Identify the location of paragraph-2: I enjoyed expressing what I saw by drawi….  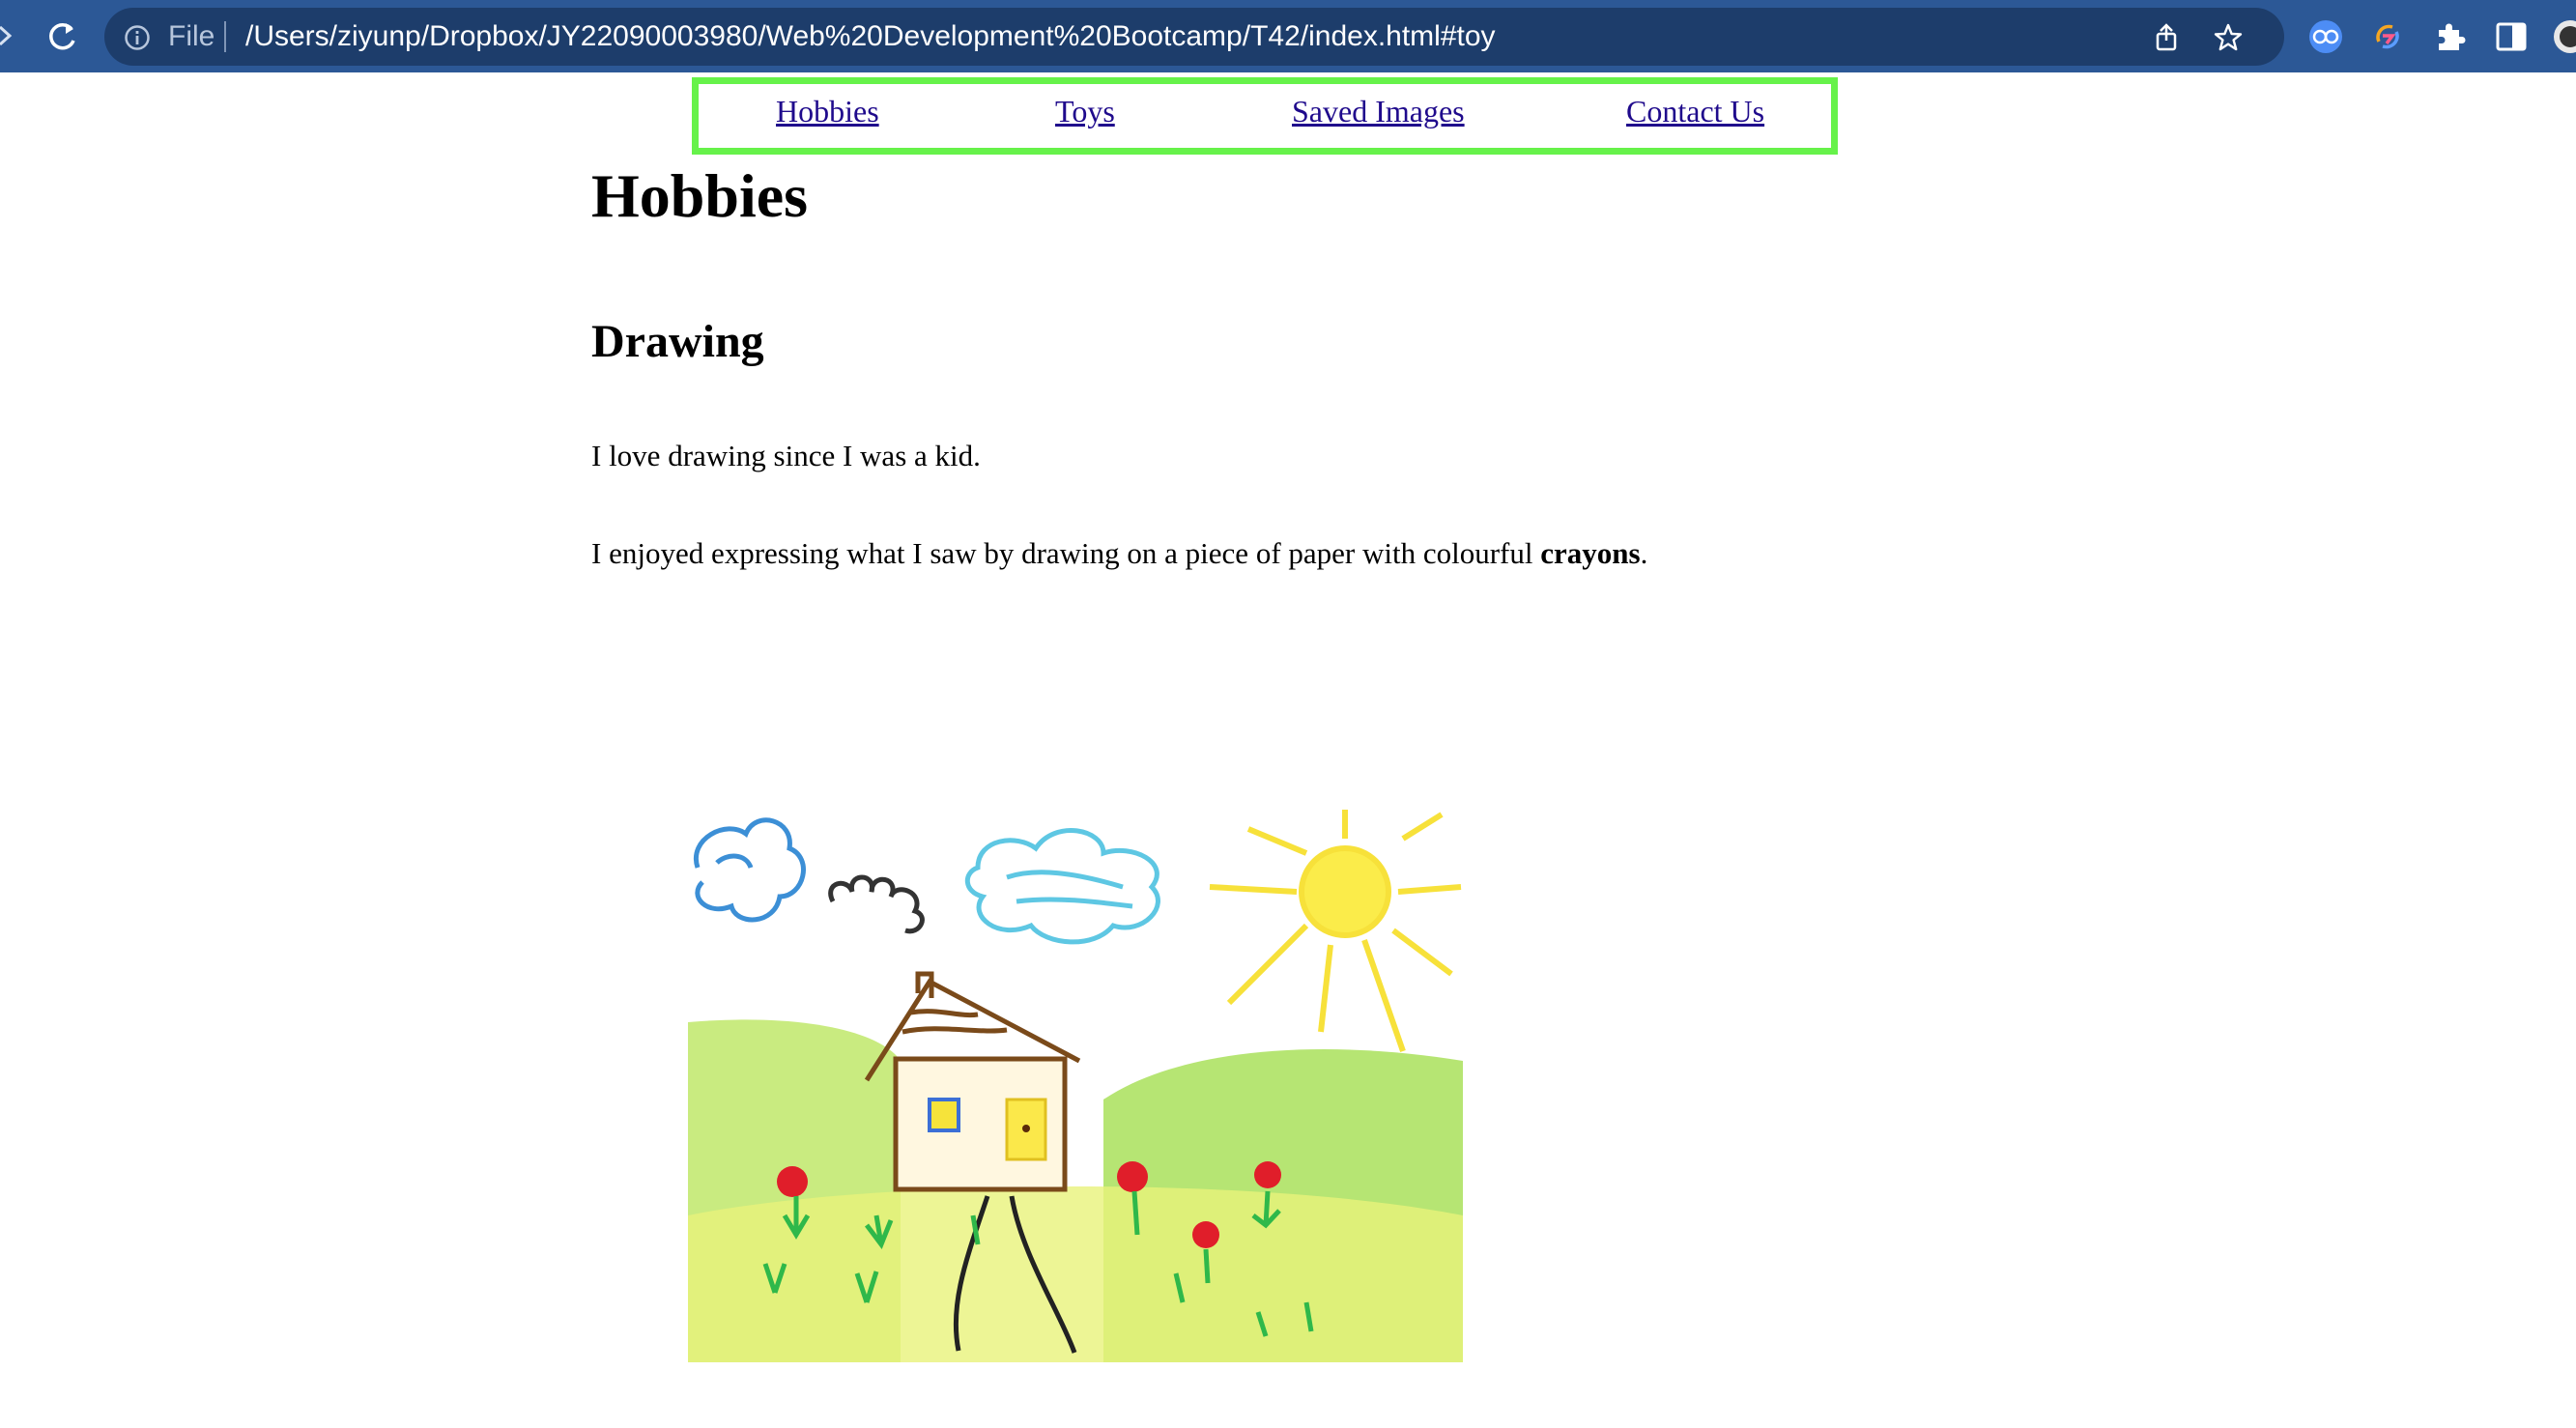
(1119, 553).